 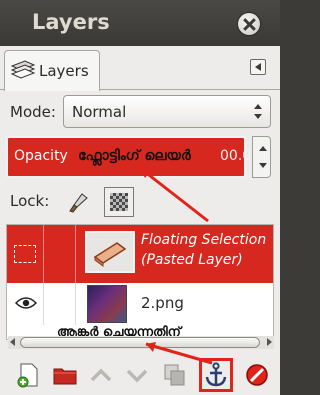 I want to click on folder-icon, so click(x=65, y=375).